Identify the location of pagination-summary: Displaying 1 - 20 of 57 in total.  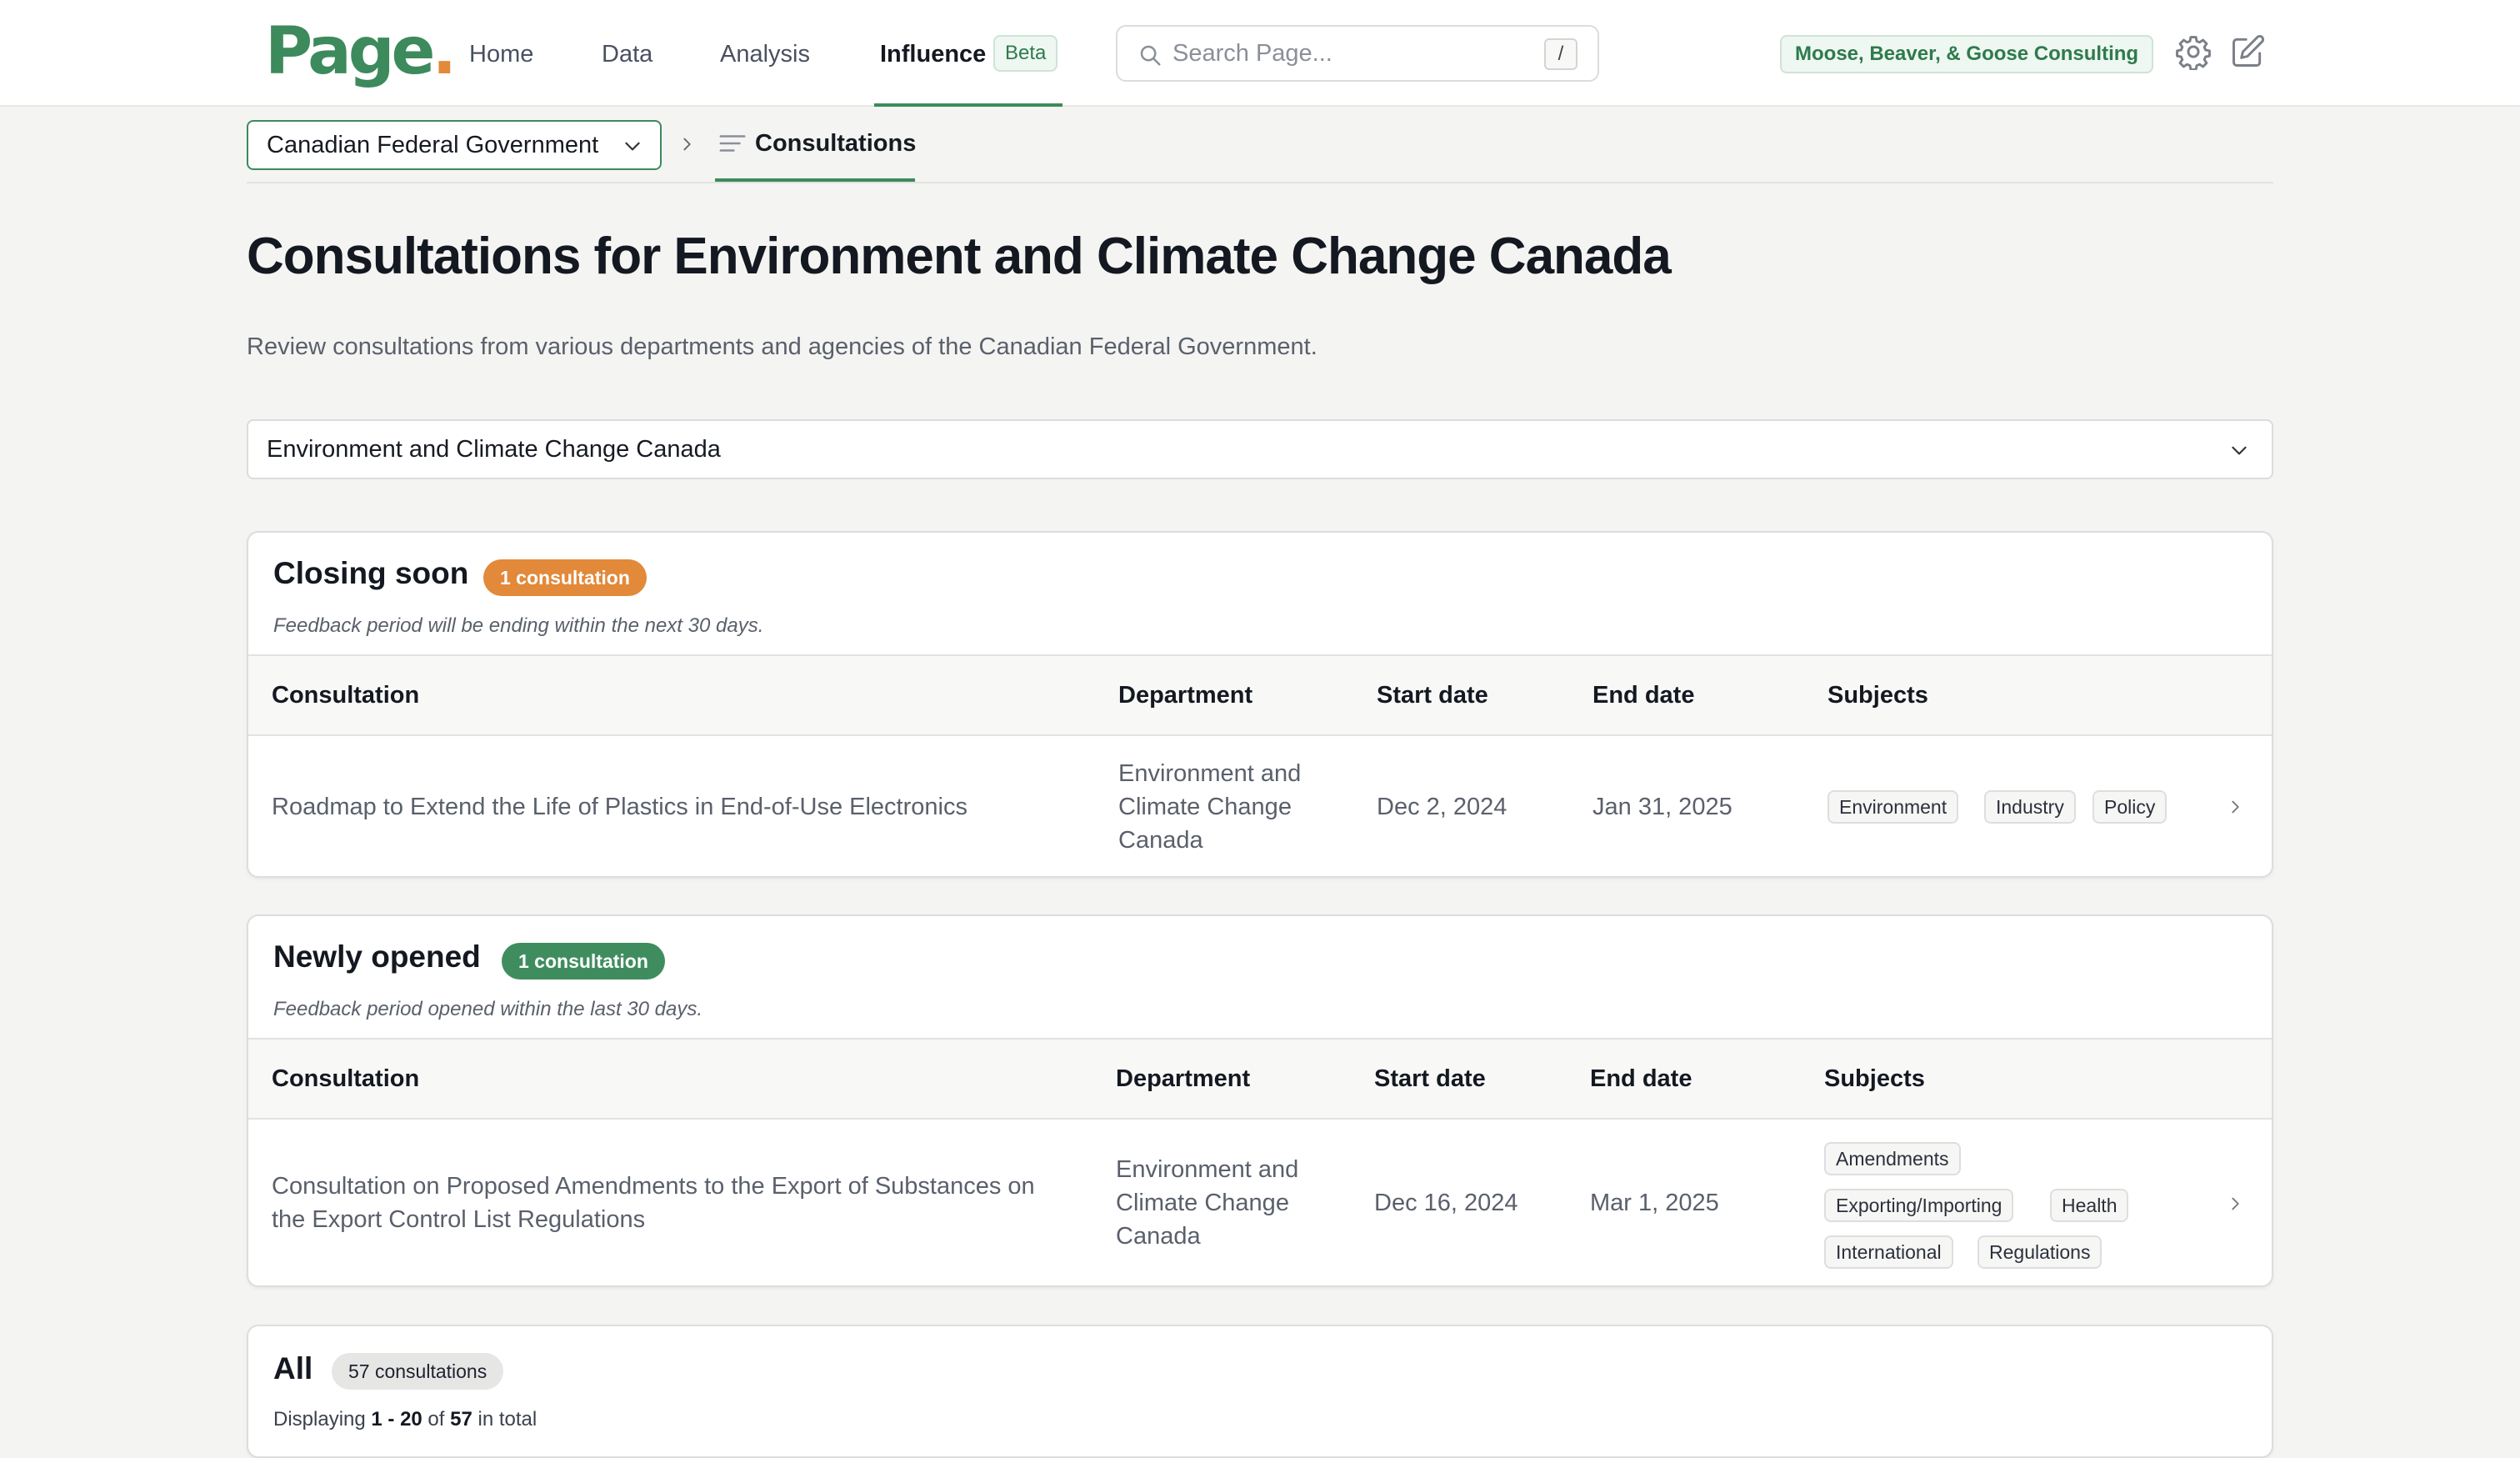
(405, 1419).